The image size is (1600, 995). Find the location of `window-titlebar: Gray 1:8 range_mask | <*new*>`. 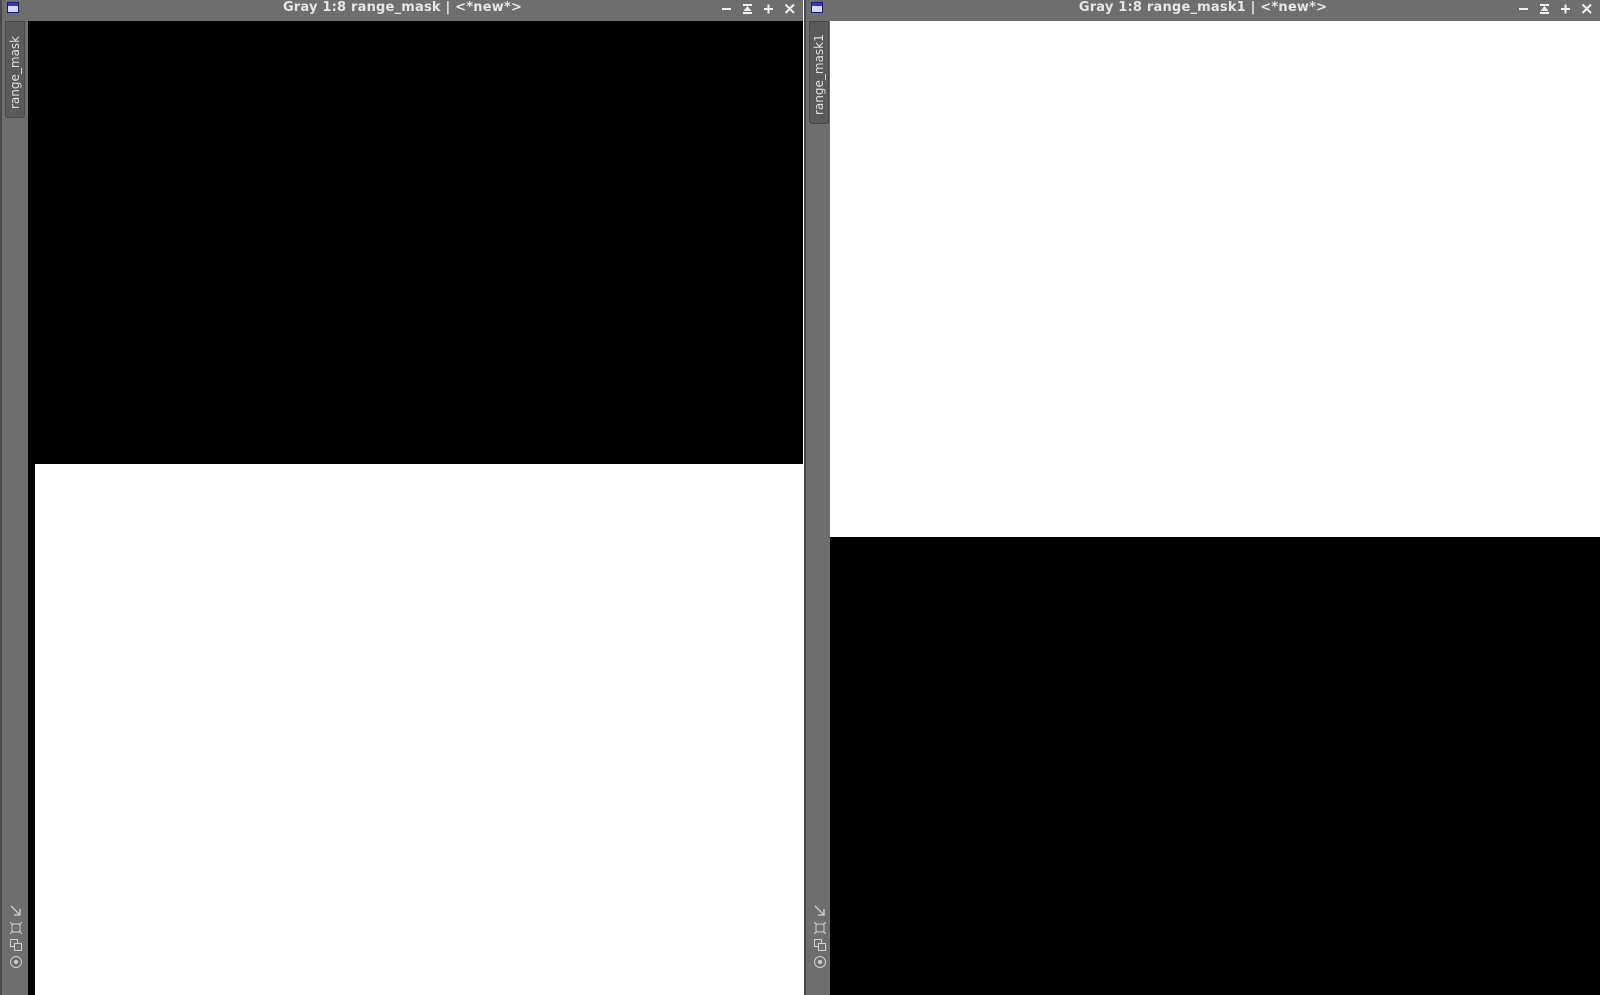

window-titlebar: Gray 1:8 range_mask | <*new*> is located at coordinates (402, 10).